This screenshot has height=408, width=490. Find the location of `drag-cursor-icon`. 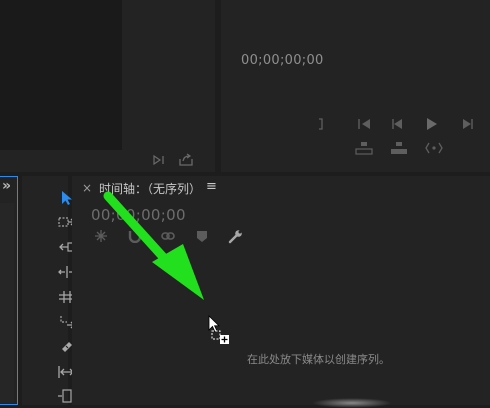

drag-cursor-icon is located at coordinates (218, 329).